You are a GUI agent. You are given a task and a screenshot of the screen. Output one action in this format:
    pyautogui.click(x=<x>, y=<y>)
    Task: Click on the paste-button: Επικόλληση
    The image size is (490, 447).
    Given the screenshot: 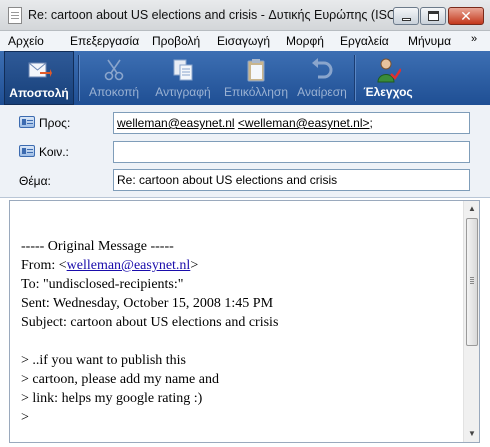 What is the action you would take?
    pyautogui.click(x=256, y=78)
    